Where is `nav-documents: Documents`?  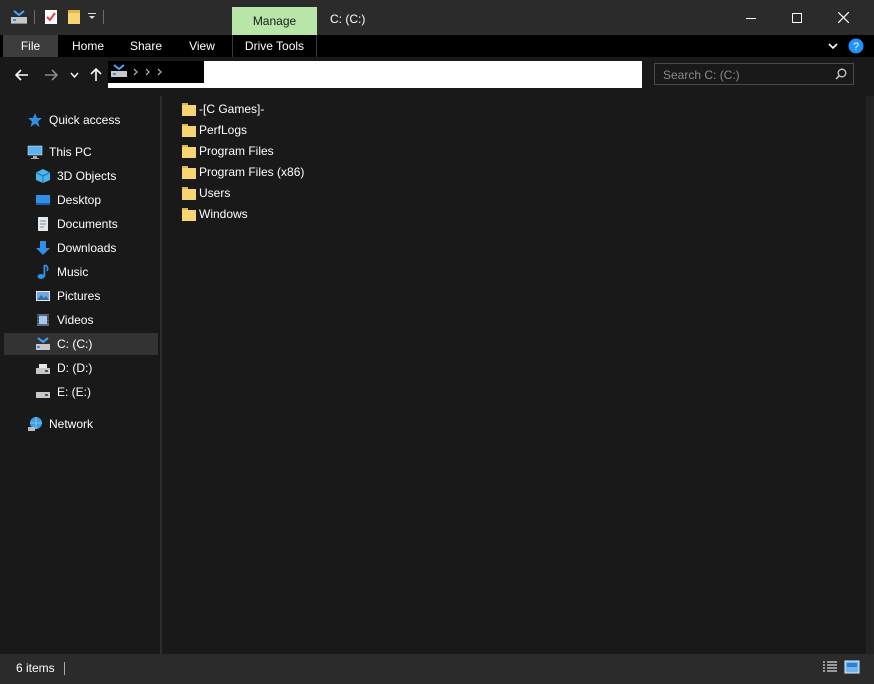
nav-documents: Documents is located at coordinates (76, 224).